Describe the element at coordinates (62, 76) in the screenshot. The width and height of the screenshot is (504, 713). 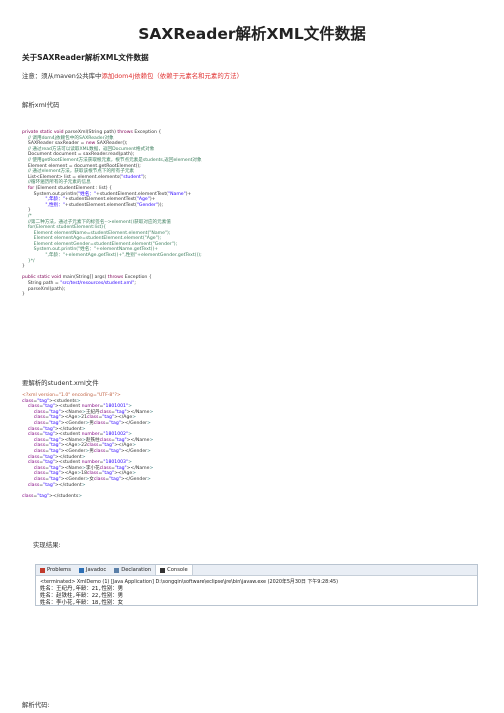
I see `note-prefix: 注意：须从maven公共库中` at that location.